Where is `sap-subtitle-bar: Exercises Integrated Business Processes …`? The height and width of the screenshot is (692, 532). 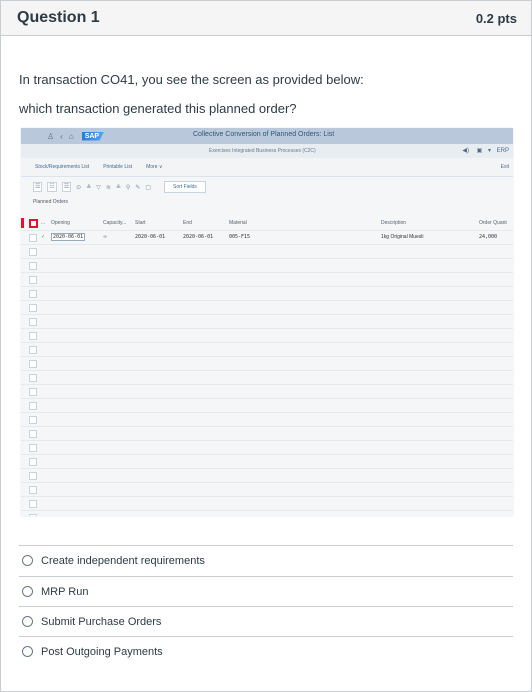
sap-subtitle-bar: Exercises Integrated Business Processes … is located at coordinates (267, 151).